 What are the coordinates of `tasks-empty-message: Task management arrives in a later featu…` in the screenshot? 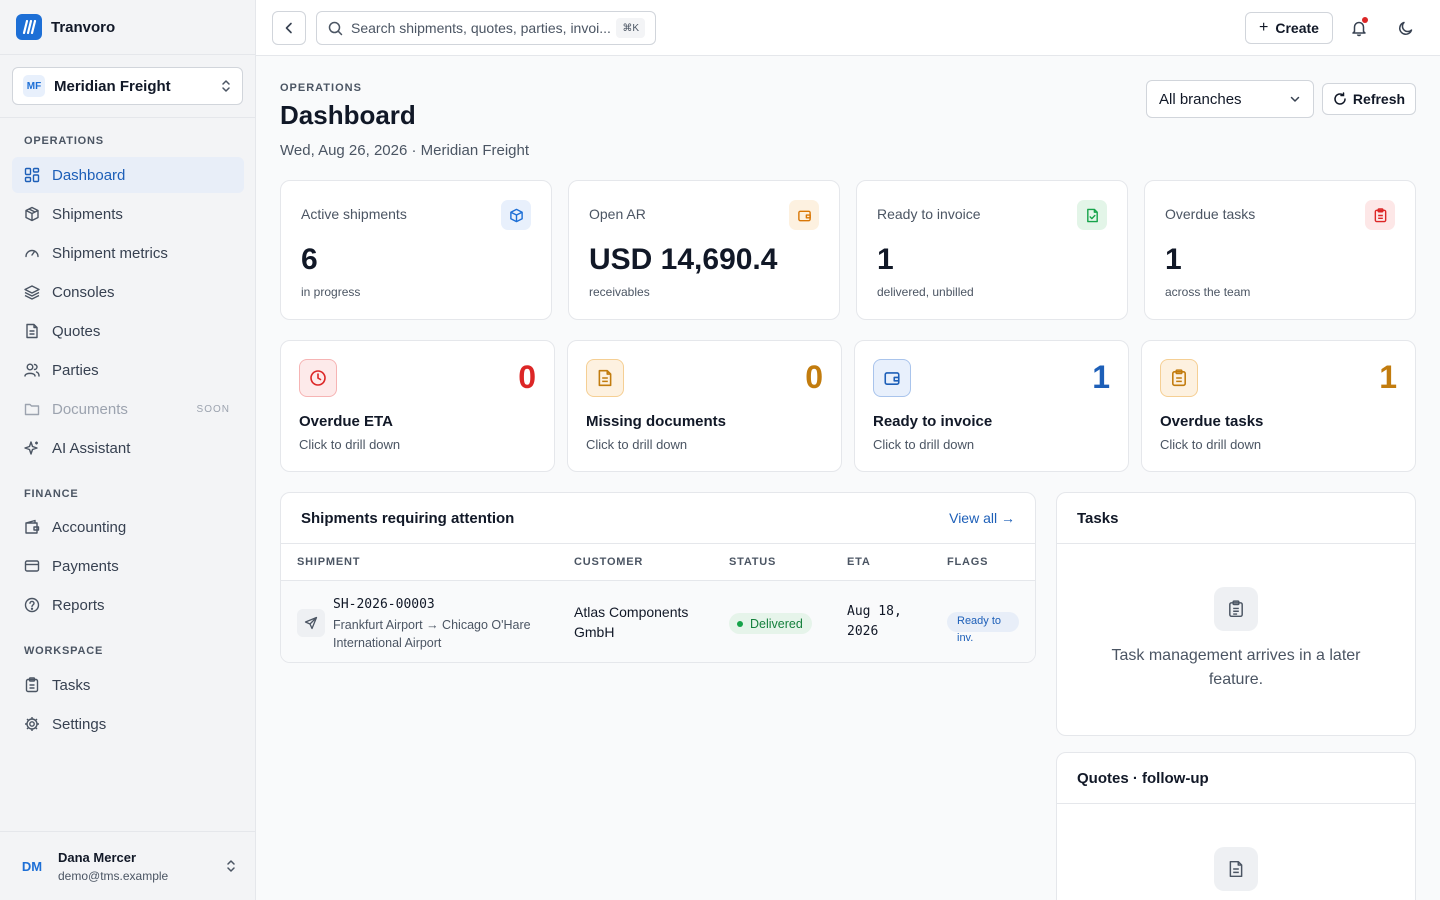 It's located at (1236, 667).